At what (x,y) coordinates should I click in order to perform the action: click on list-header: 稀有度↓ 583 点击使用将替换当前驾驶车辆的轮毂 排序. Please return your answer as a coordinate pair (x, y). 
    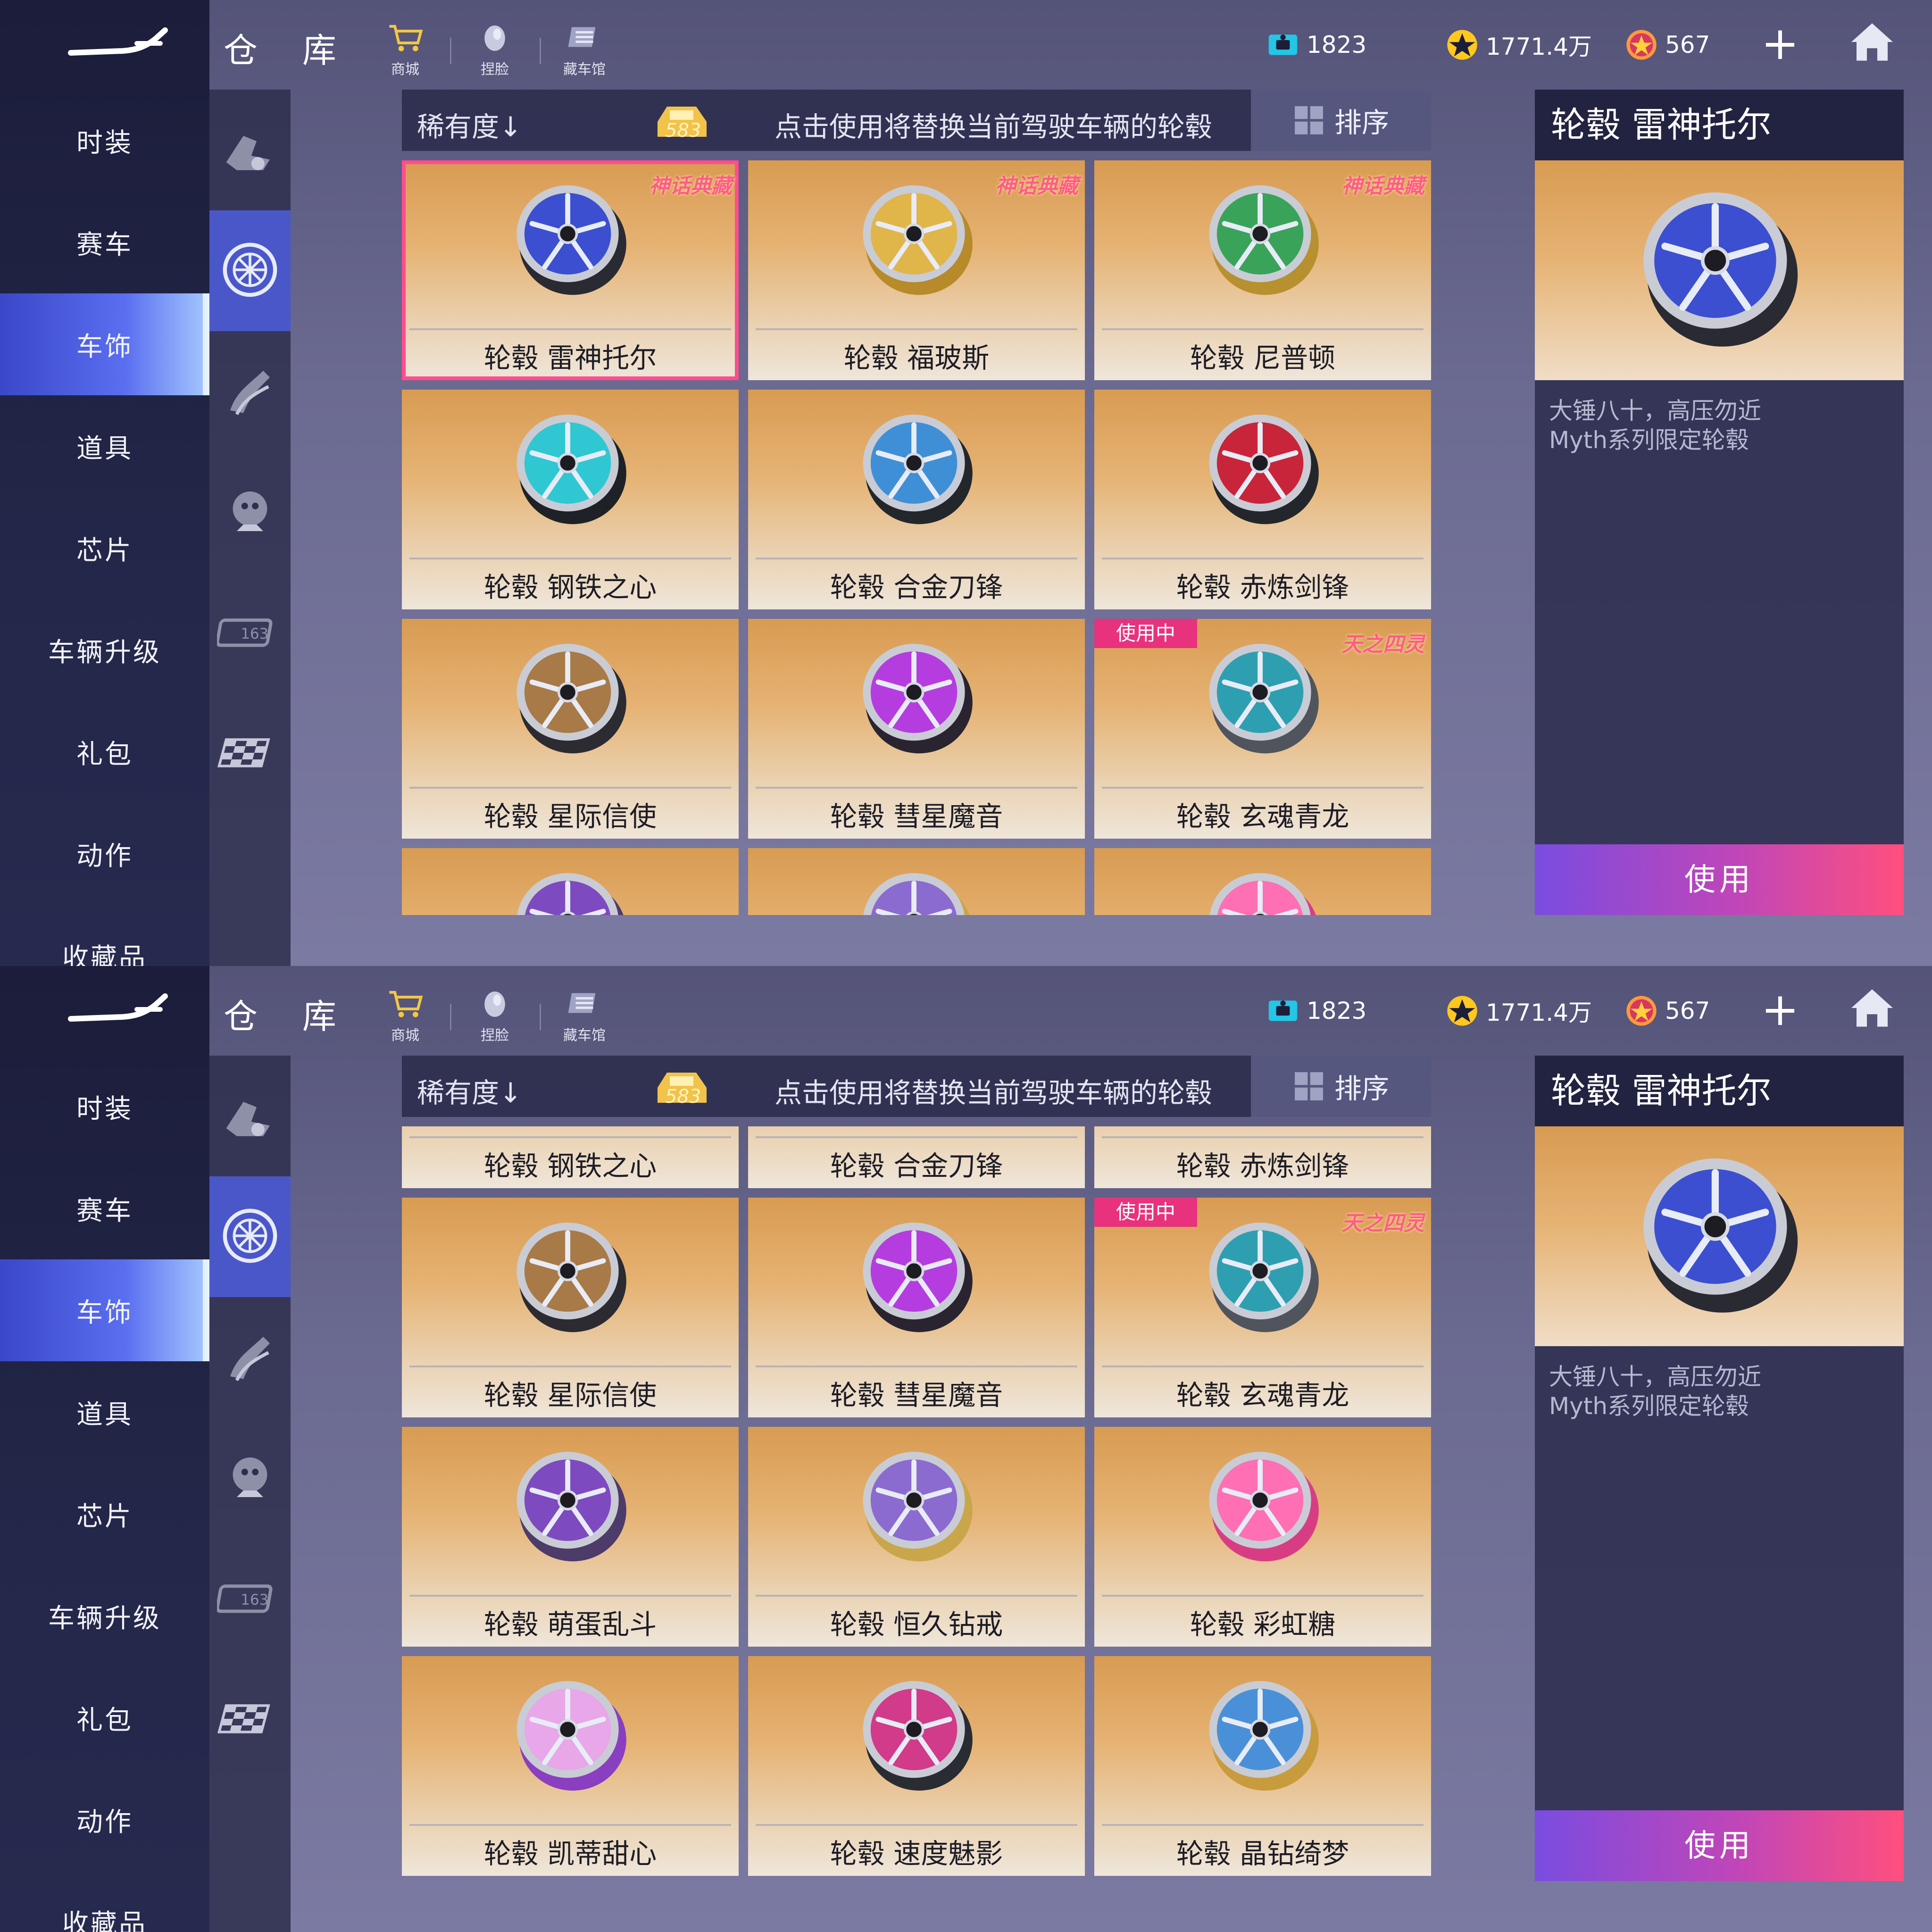
    Looking at the image, I should click on (916, 1086).